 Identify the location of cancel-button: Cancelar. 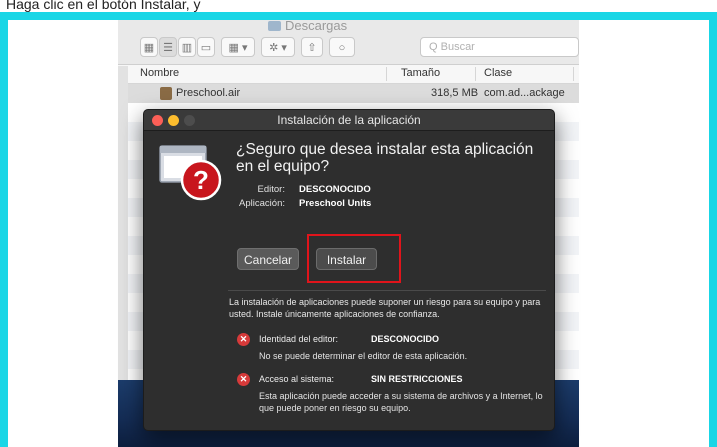
(268, 259).